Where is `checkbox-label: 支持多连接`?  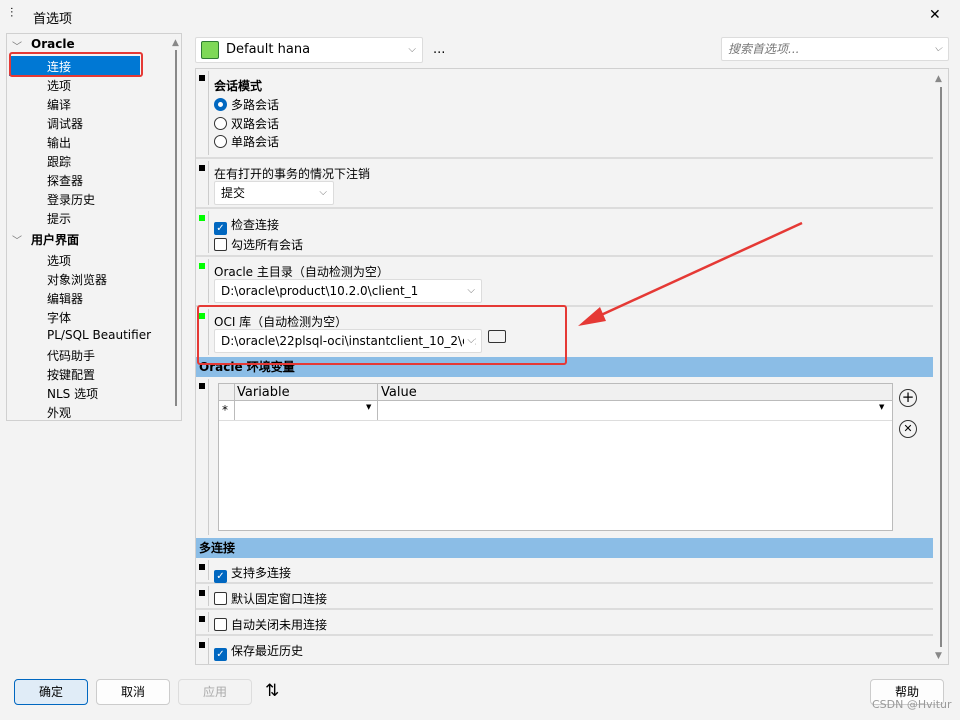
checkbox-label: 支持多连接 is located at coordinates (261, 573).